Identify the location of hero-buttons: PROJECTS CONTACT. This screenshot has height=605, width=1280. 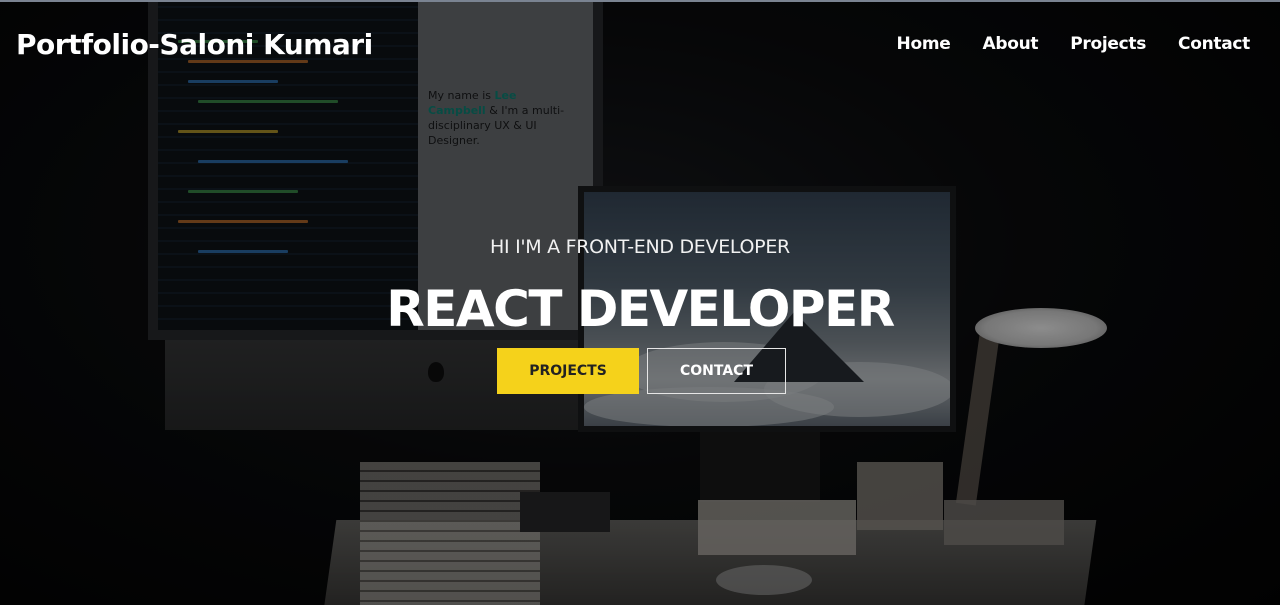
(641, 371).